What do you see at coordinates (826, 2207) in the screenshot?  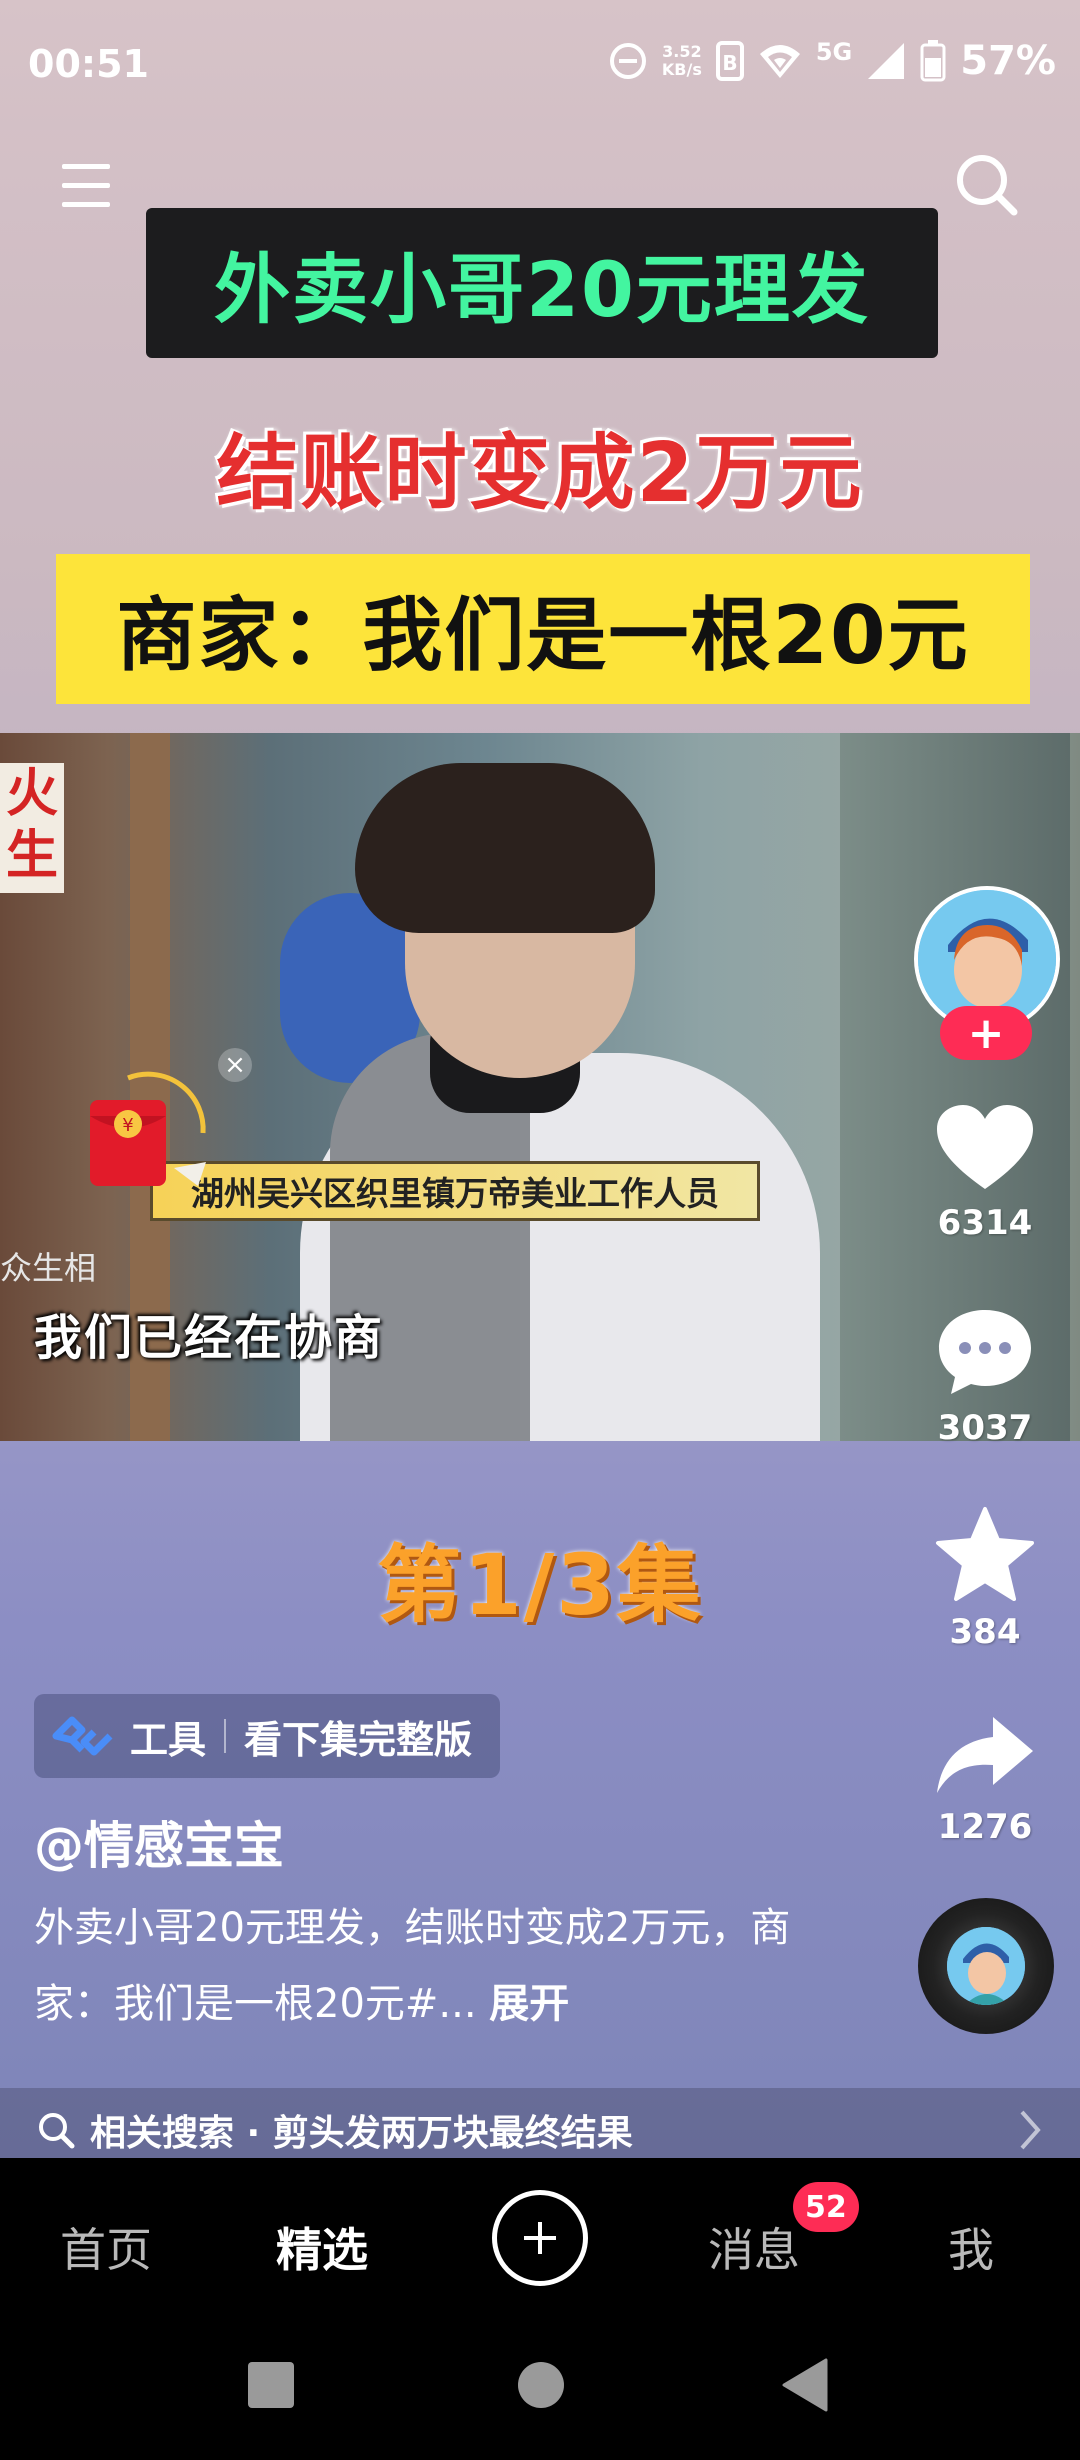 I see `messages-badge: 52` at bounding box center [826, 2207].